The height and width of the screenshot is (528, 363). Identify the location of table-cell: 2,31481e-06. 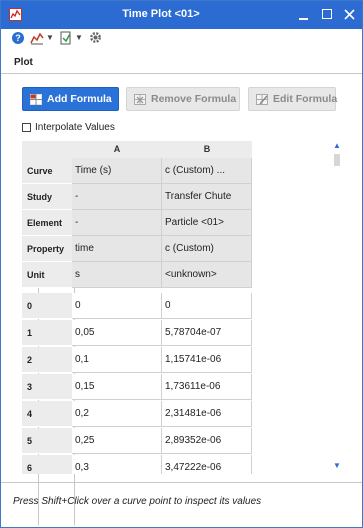
(207, 414).